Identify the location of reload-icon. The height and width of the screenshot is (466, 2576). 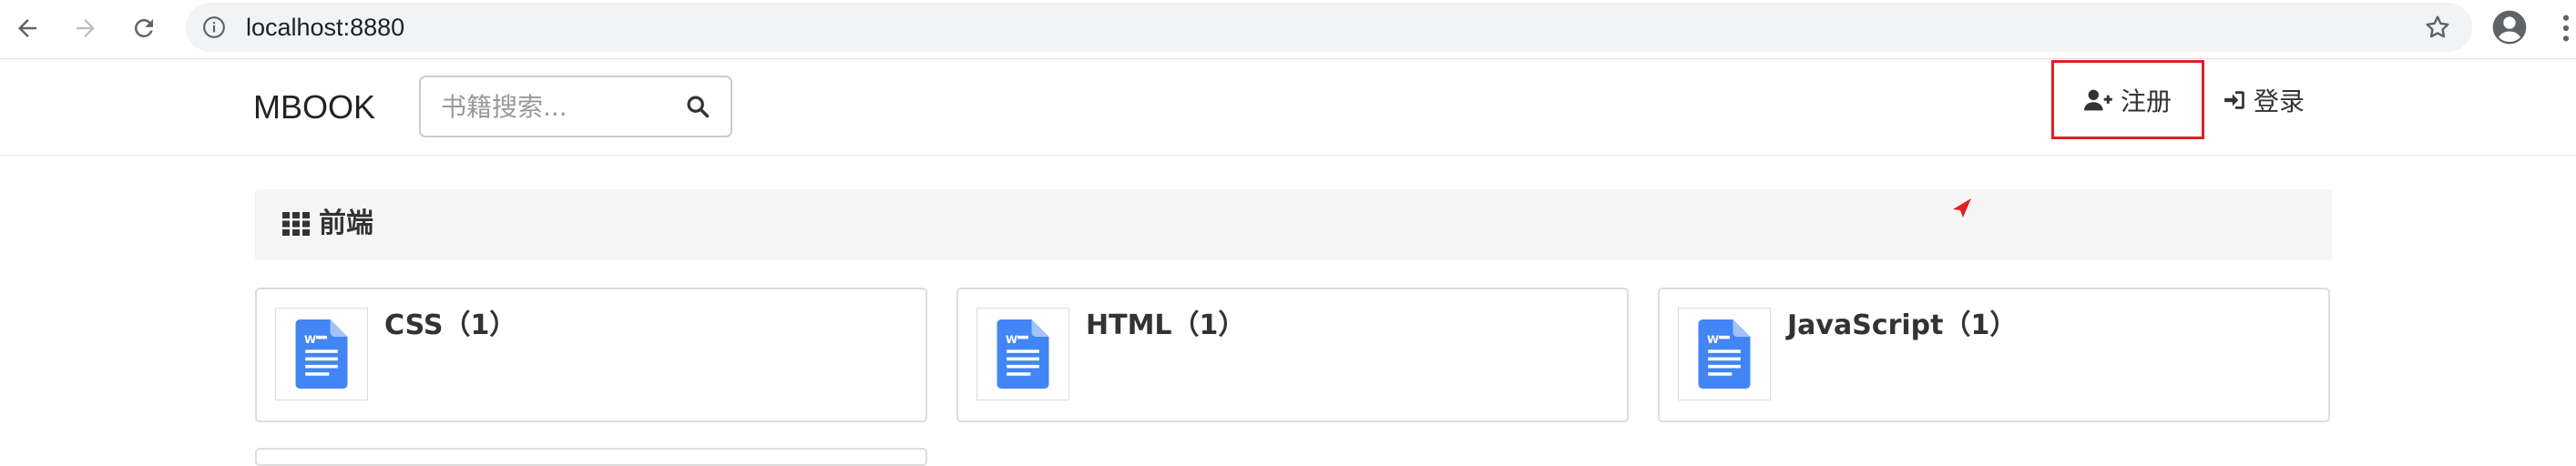
(143, 27).